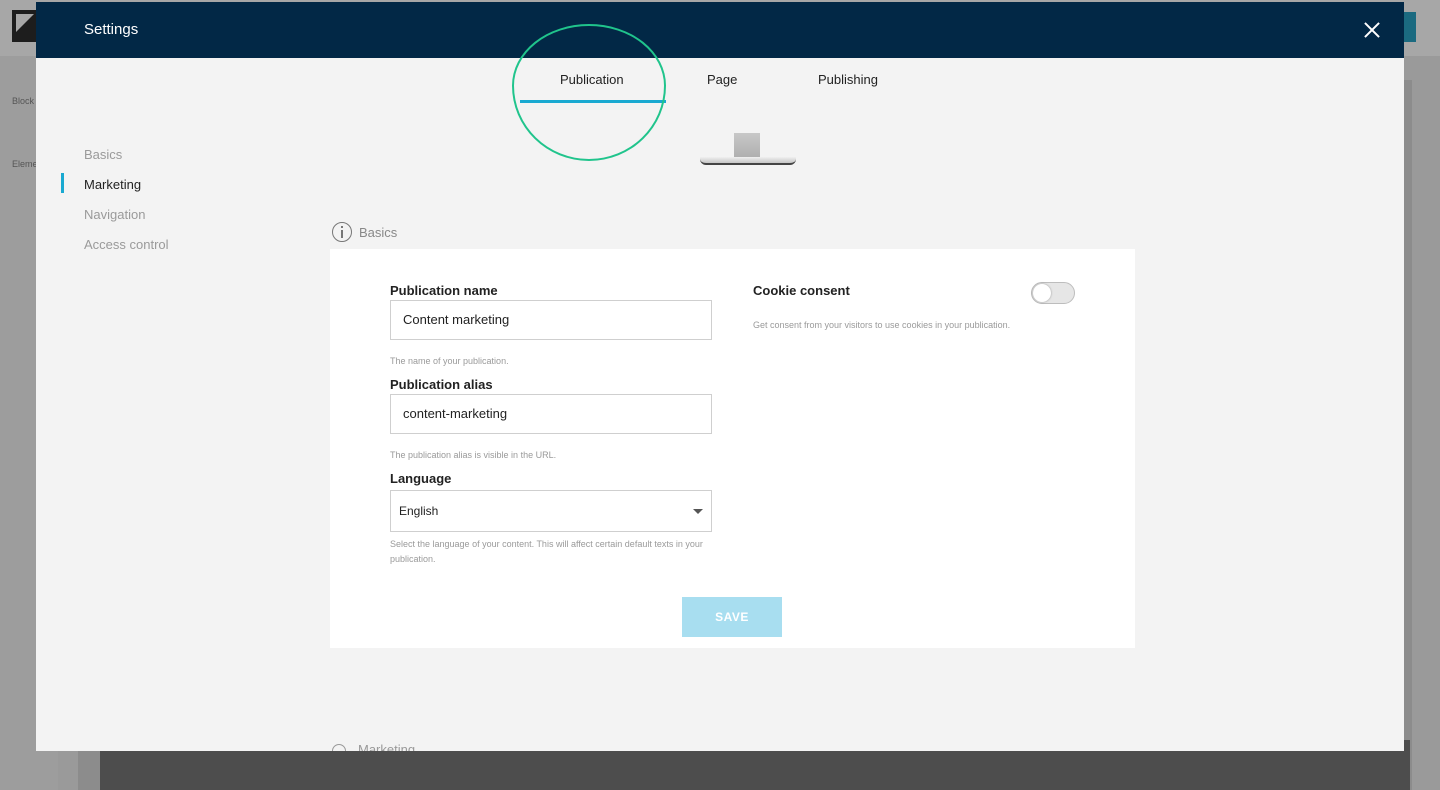 Image resolution: width=1440 pixels, height=790 pixels. What do you see at coordinates (551, 414) in the screenshot?
I see `publication-alias-input: content-marketing` at bounding box center [551, 414].